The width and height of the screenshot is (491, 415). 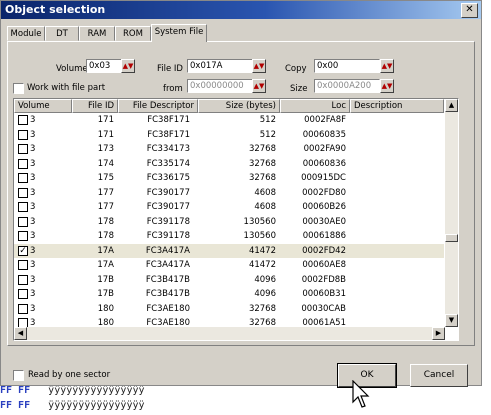 What do you see at coordinates (105, 279) in the screenshot?
I see `cell-file-id: 17B` at bounding box center [105, 279].